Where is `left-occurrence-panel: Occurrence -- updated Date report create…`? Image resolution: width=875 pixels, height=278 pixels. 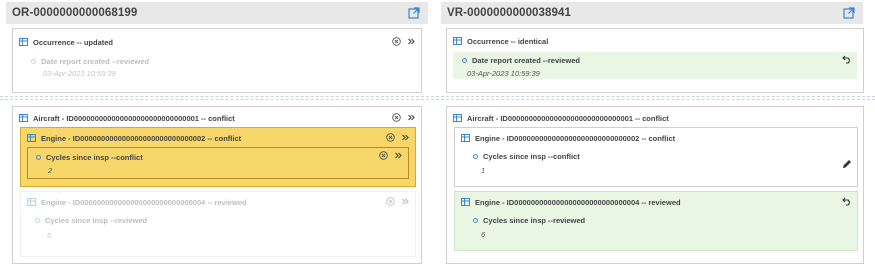 left-occurrence-panel: Occurrence -- updated Date report create… is located at coordinates (217, 60).